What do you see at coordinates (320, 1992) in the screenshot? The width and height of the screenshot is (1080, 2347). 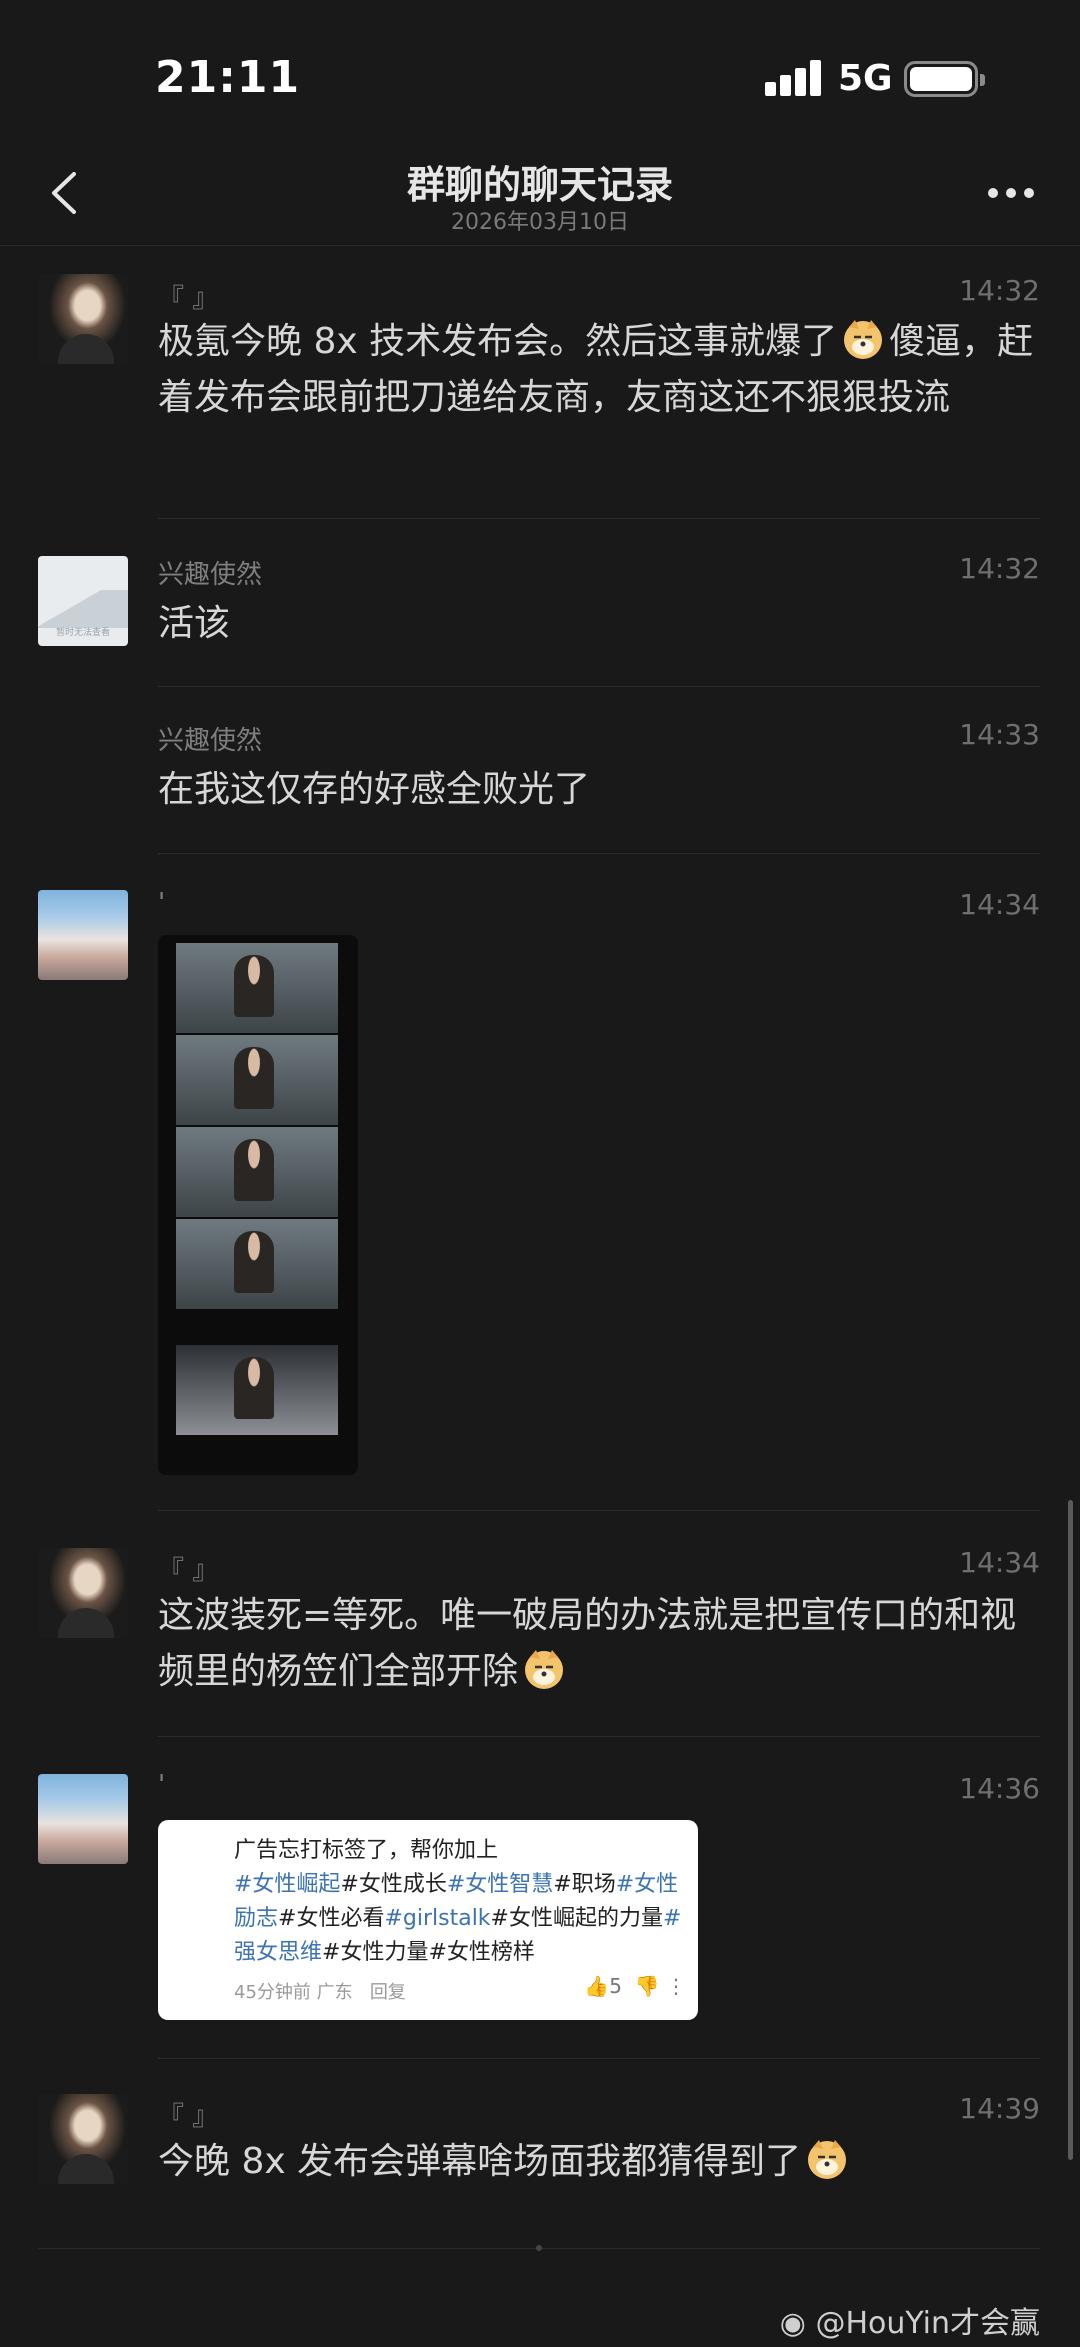 I see `comment-meta: 45分钟前 广东 回复` at bounding box center [320, 1992].